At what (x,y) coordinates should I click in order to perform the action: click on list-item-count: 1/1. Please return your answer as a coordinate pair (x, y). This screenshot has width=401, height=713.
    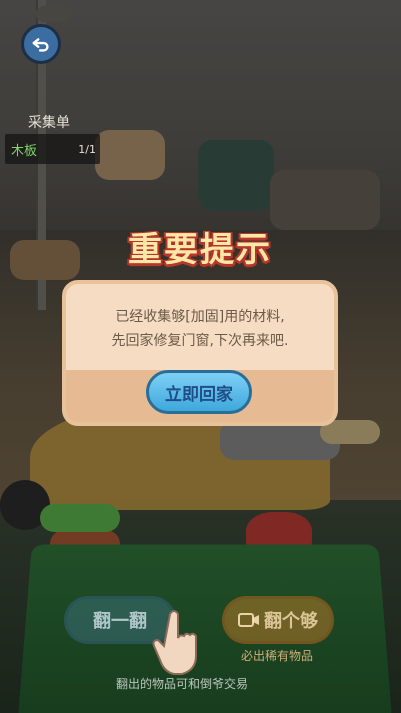
    Looking at the image, I should click on (87, 149).